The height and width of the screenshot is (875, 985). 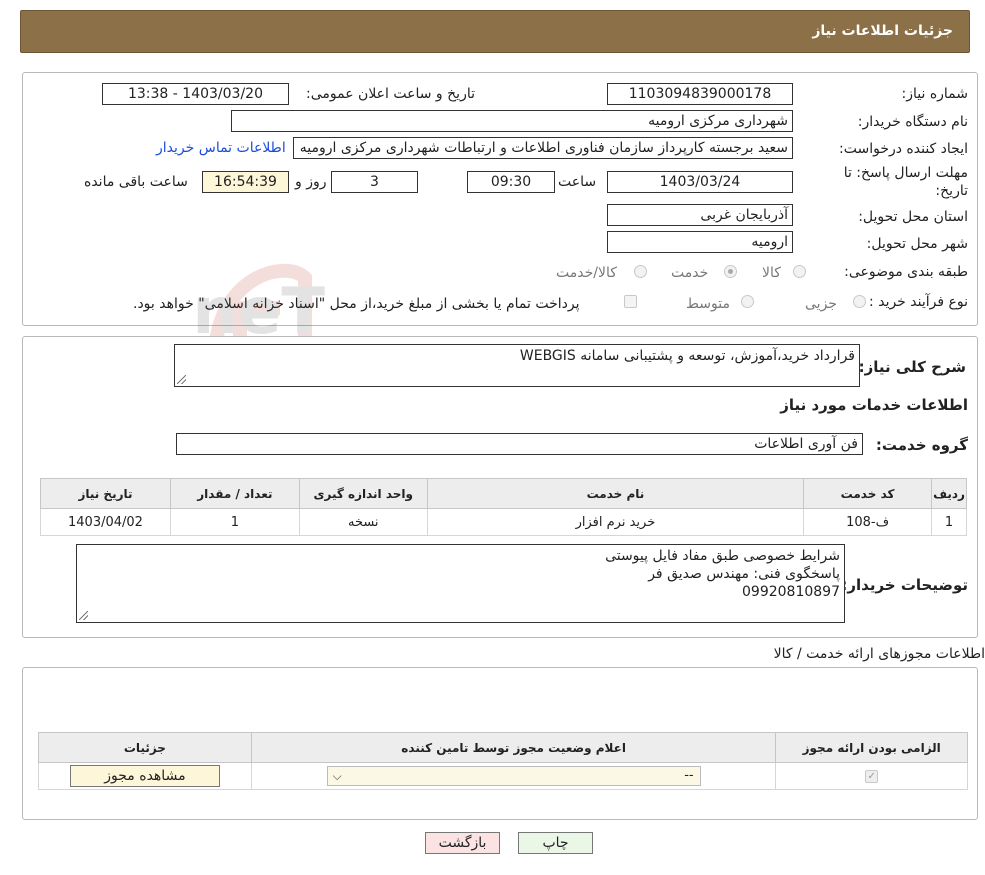 What do you see at coordinates (935, 94) in the screenshot?
I see `need-number-label: شماره نیاز:` at bounding box center [935, 94].